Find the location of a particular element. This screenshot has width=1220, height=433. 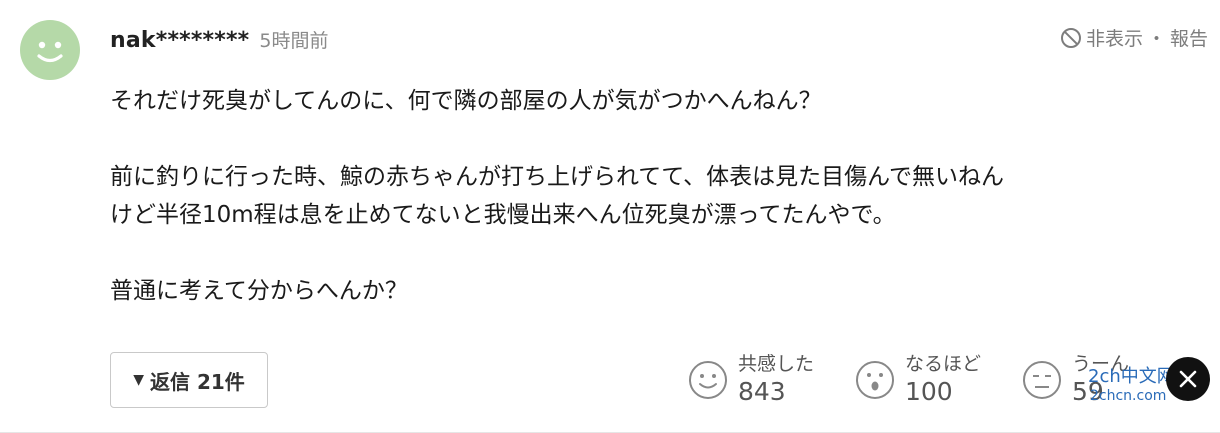

surprised-icon is located at coordinates (875, 380).